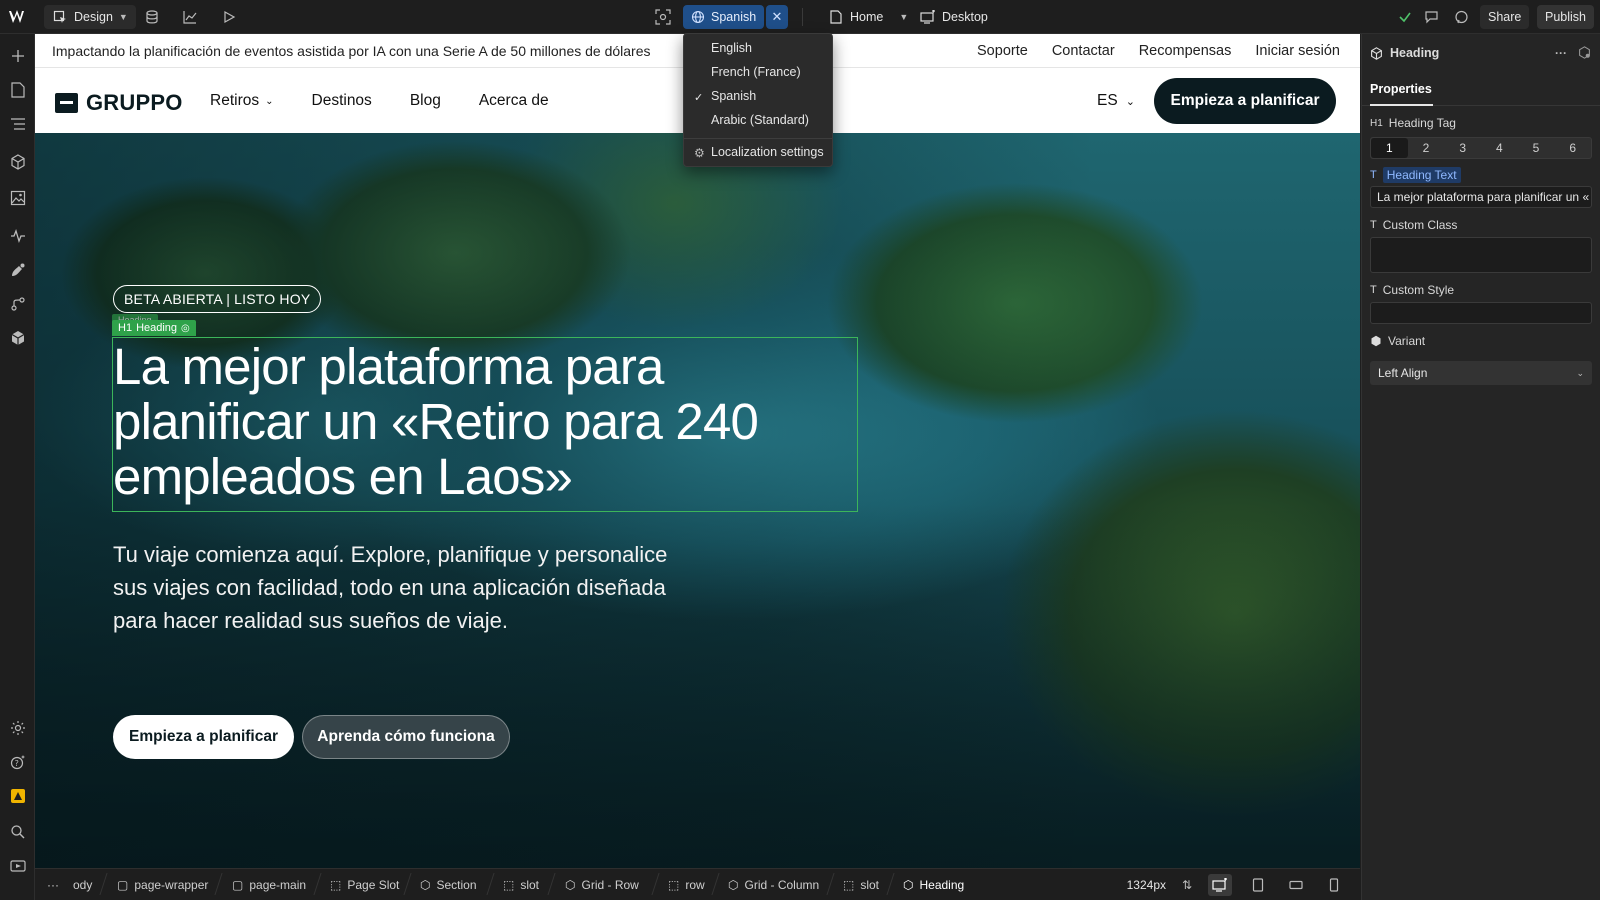  What do you see at coordinates (373, 885) in the screenshot?
I see `breadcrumb-label: Page Slot` at bounding box center [373, 885].